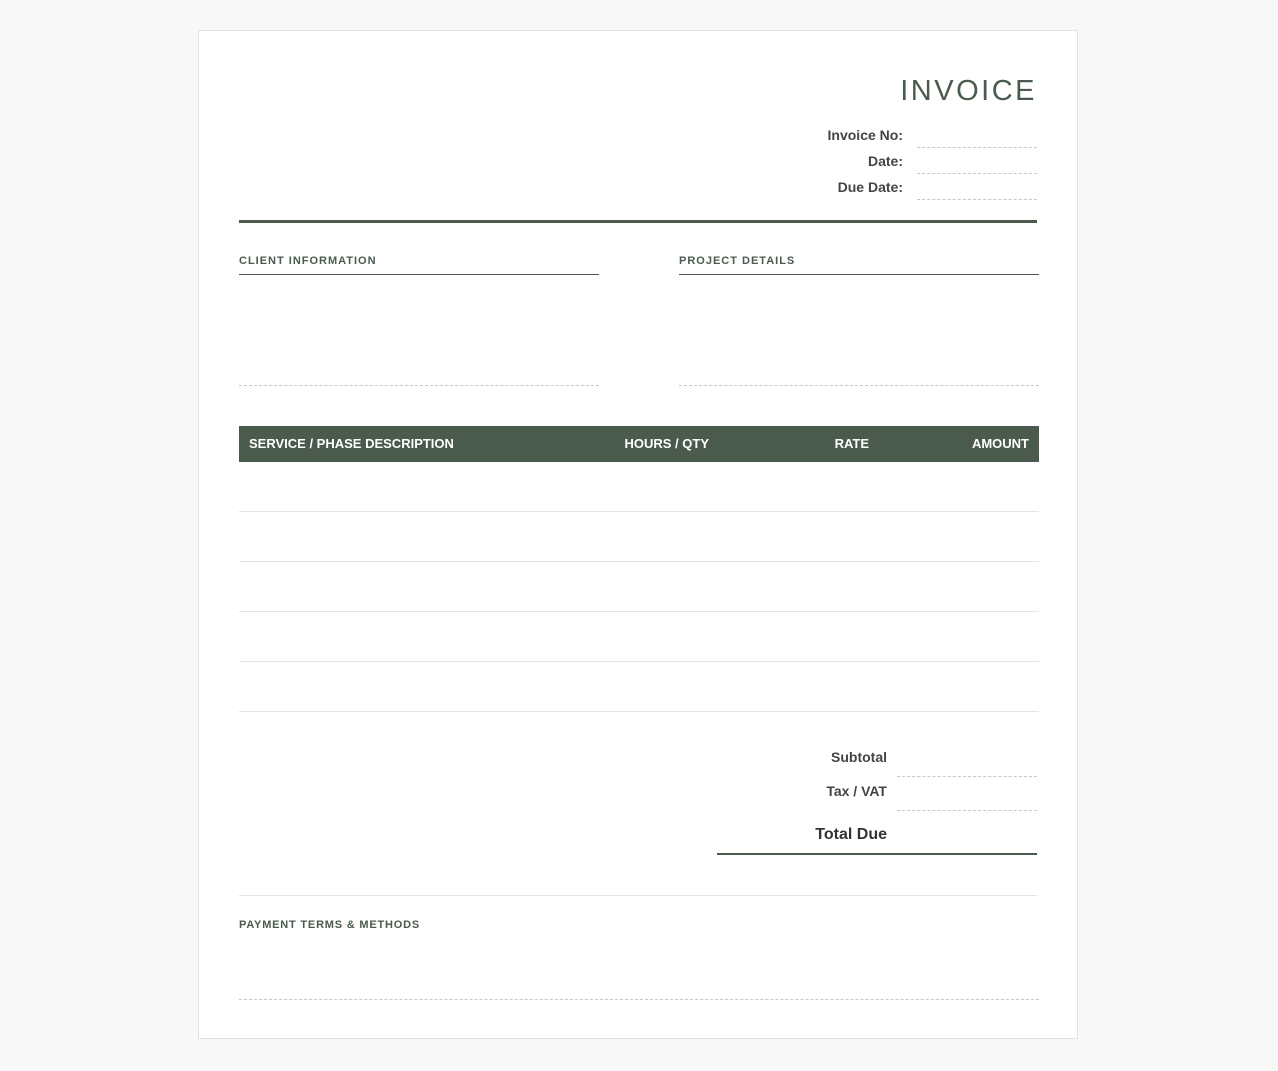 Image resolution: width=1278 pixels, height=1071 pixels. I want to click on due-date-row: Due Date:, so click(887, 192).